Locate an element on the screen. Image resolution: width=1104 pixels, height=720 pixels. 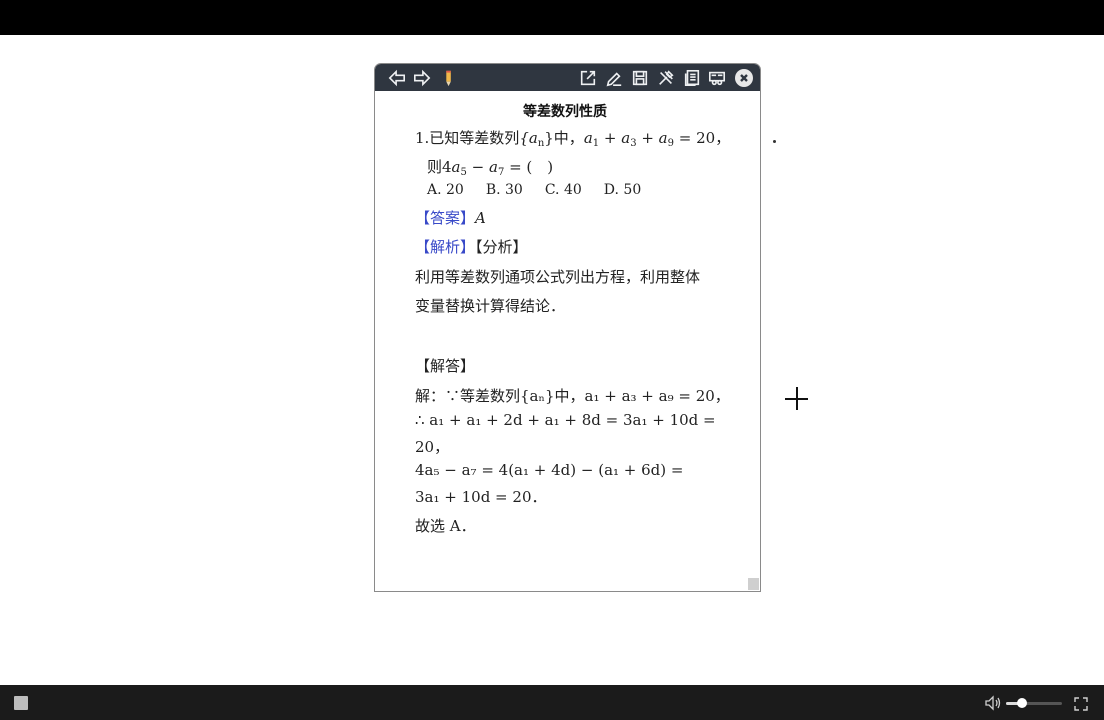
crosshair-cursor-icon is located at coordinates (796, 398).